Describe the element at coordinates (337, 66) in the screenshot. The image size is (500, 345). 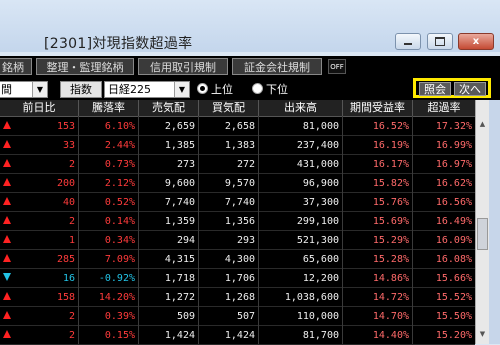
I see `off-toggle: OFF` at that location.